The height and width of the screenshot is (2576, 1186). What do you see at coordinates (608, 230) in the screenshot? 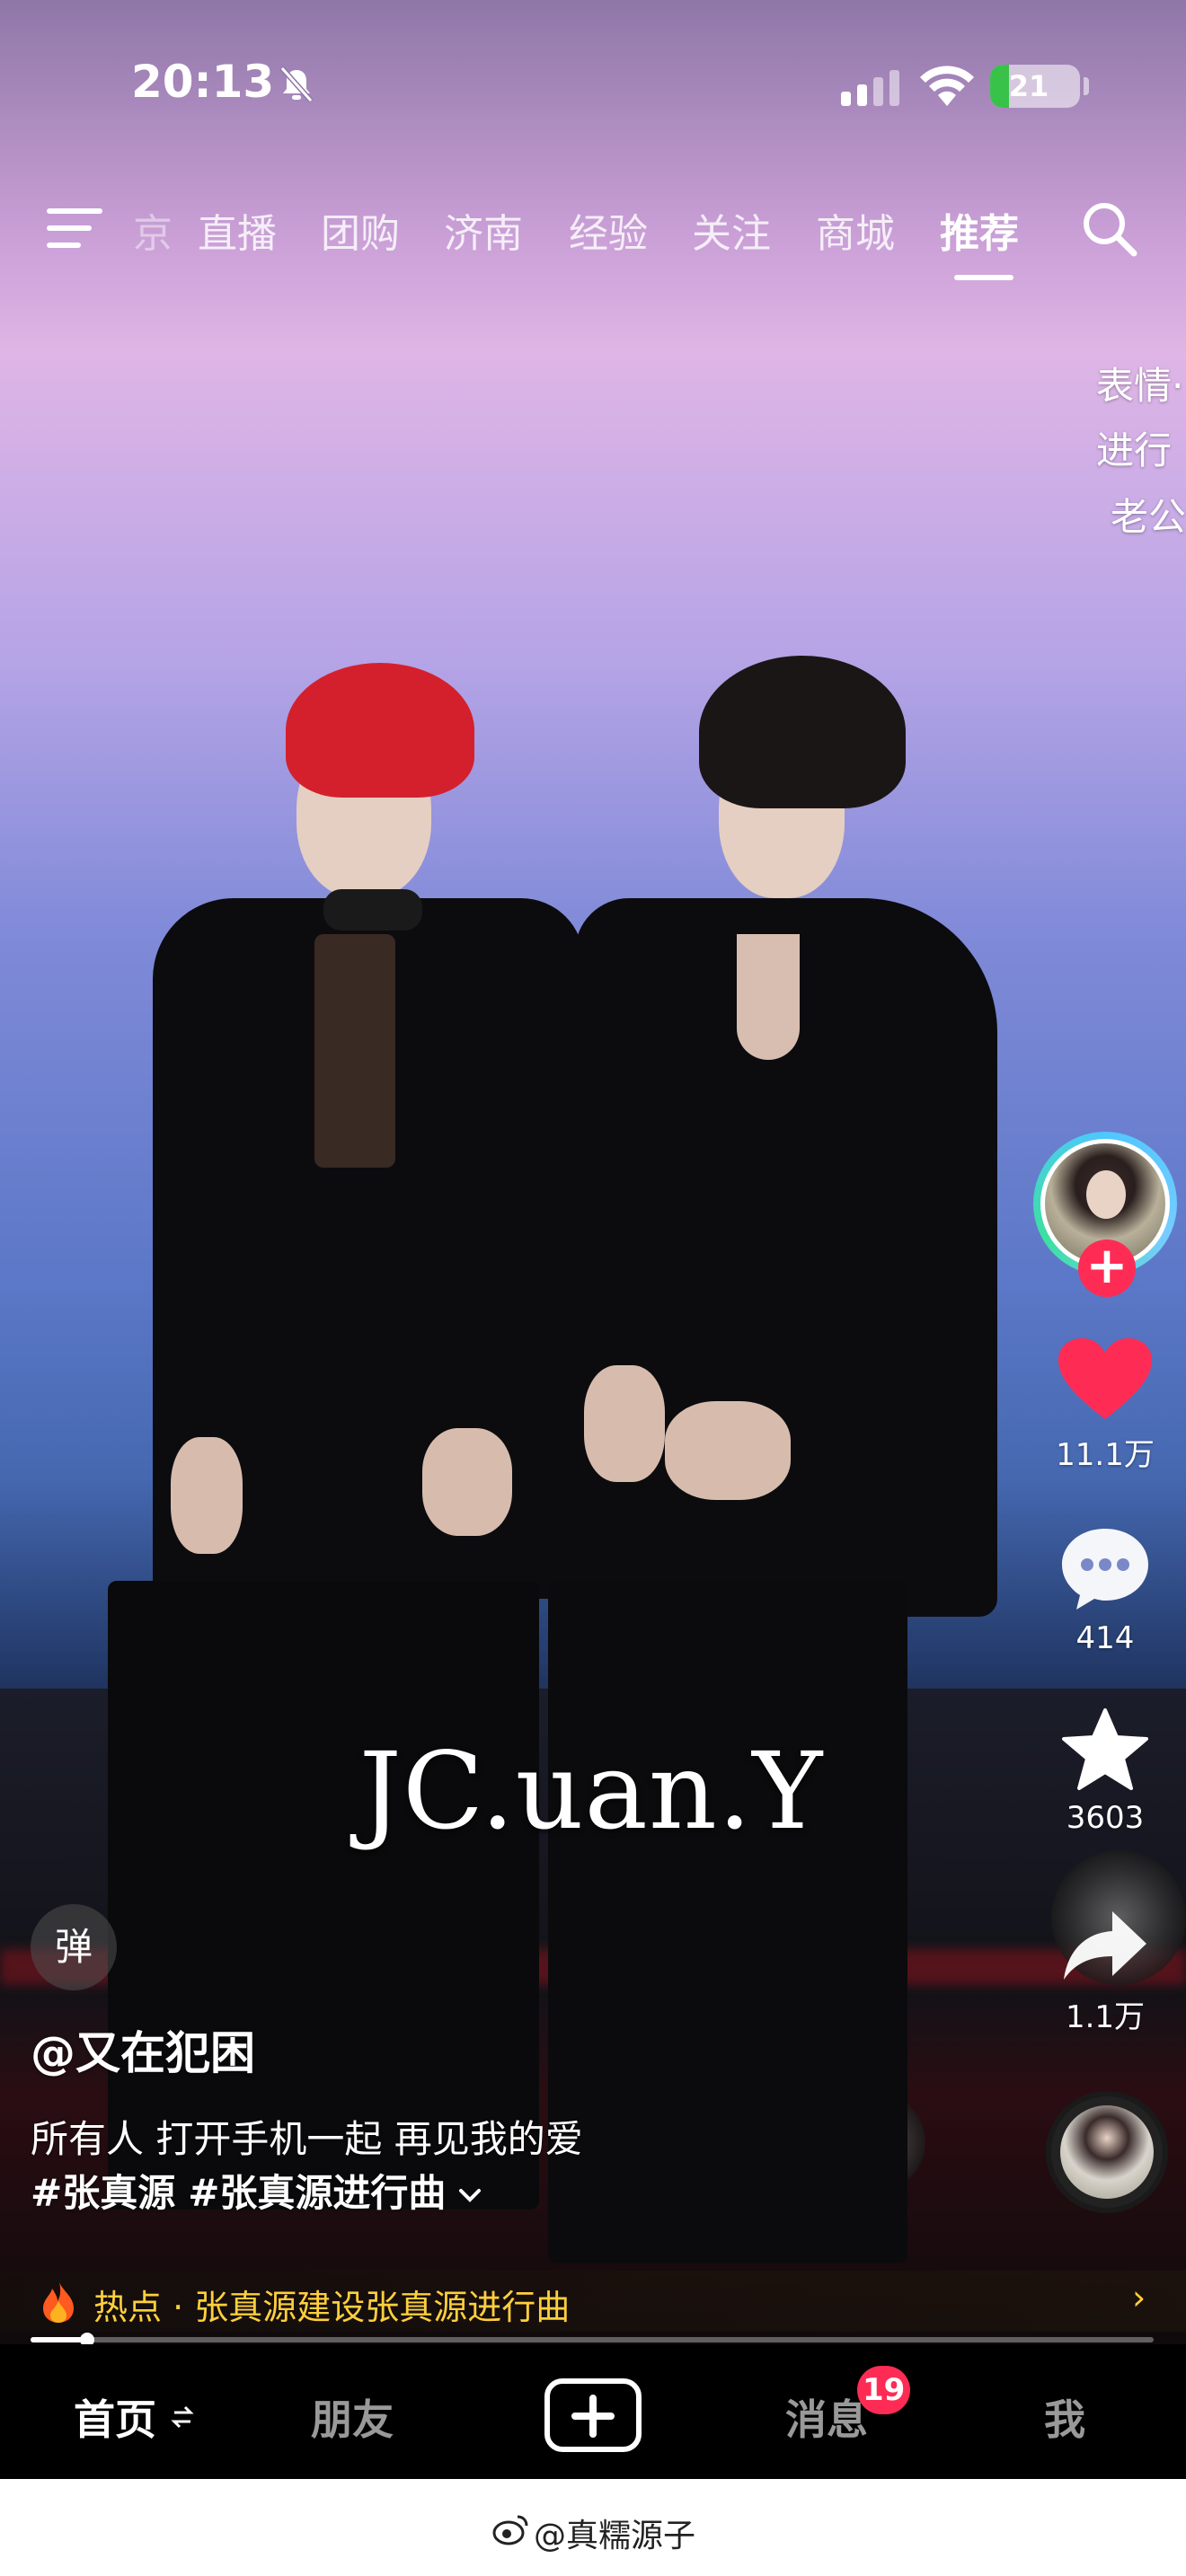
I see `tab-experience: 经验` at bounding box center [608, 230].